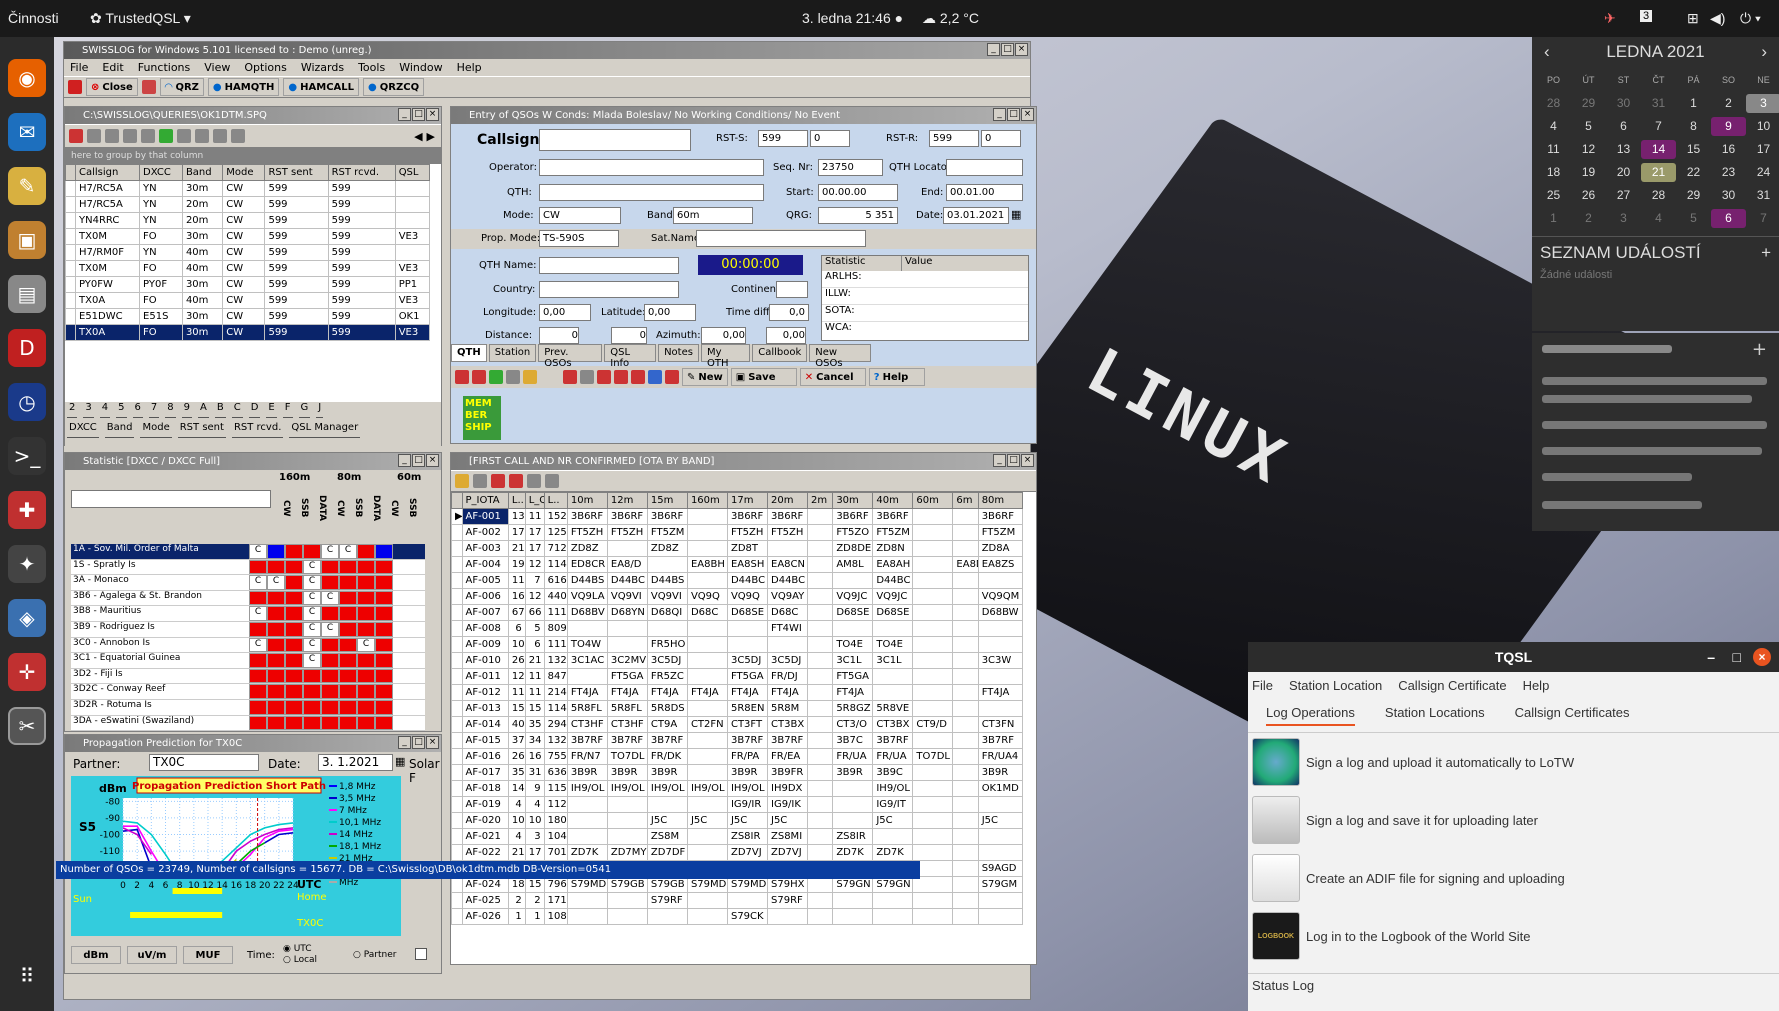 The image size is (1779, 1011). Describe the element at coordinates (1658, 172) in the screenshot. I see `calendar-day: 21` at that location.